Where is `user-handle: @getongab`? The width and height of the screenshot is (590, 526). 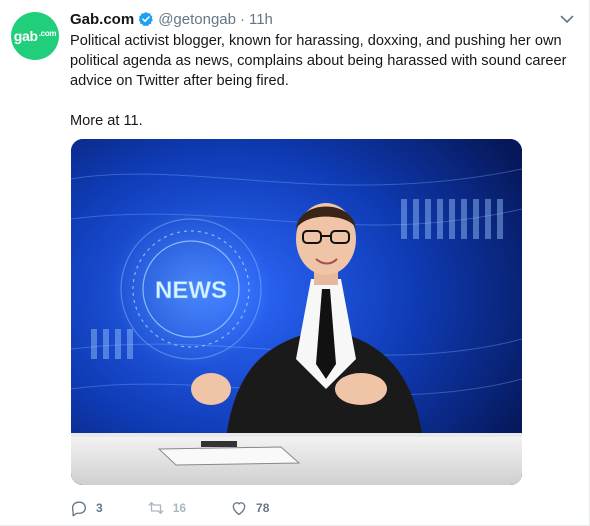
user-handle: @getongab is located at coordinates (197, 19).